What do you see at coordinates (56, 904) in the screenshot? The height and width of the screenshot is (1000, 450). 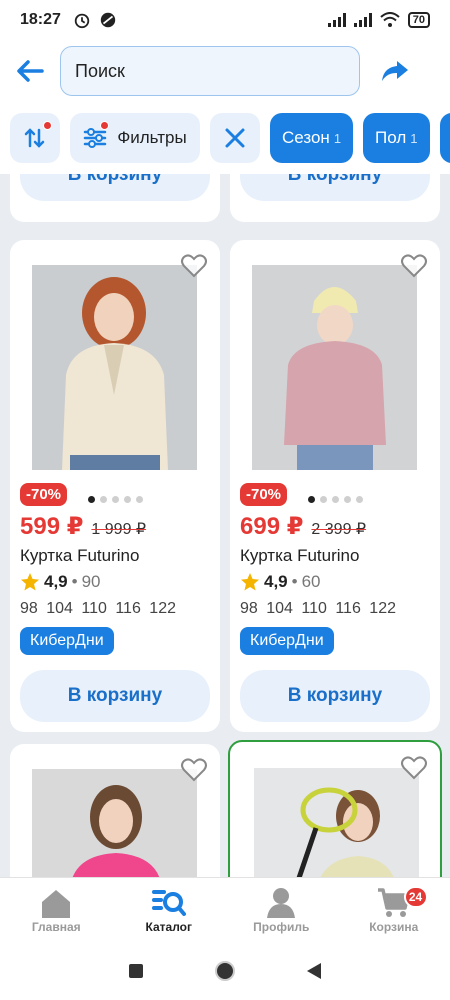 I see `home-icon` at bounding box center [56, 904].